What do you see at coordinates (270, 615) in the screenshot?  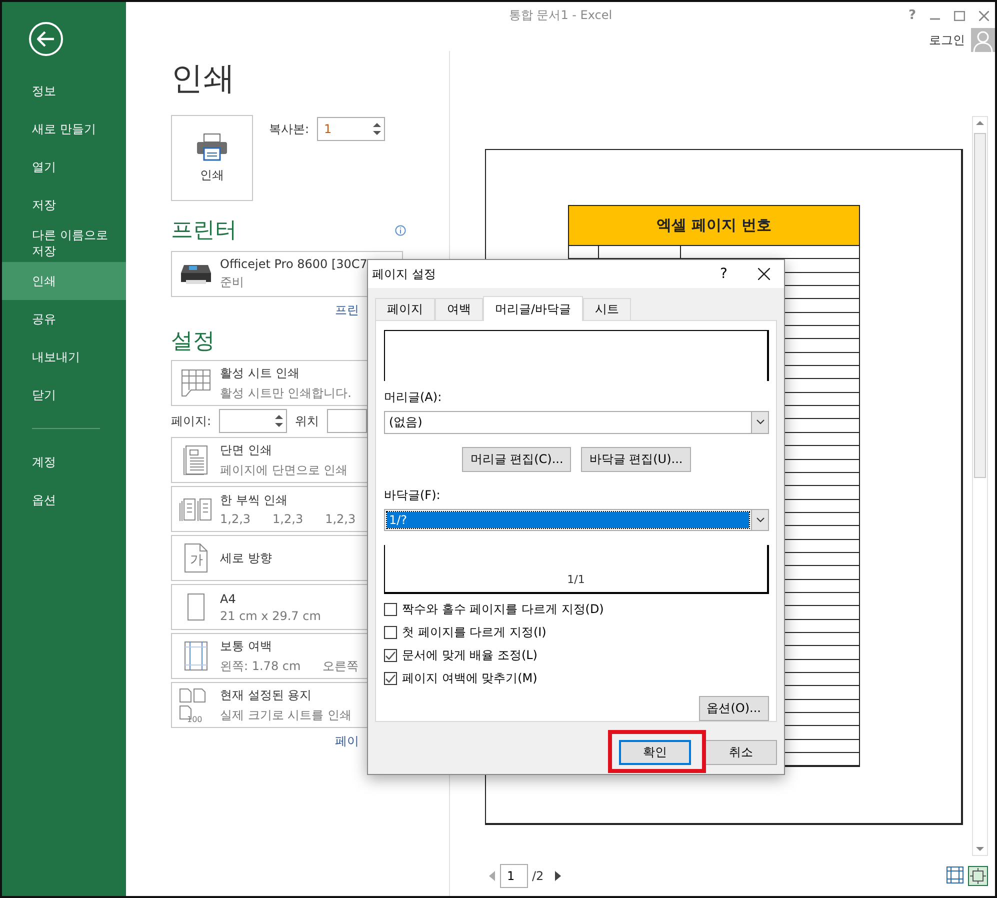 I see `option-detail: 21 cm x 29.7 cm` at bounding box center [270, 615].